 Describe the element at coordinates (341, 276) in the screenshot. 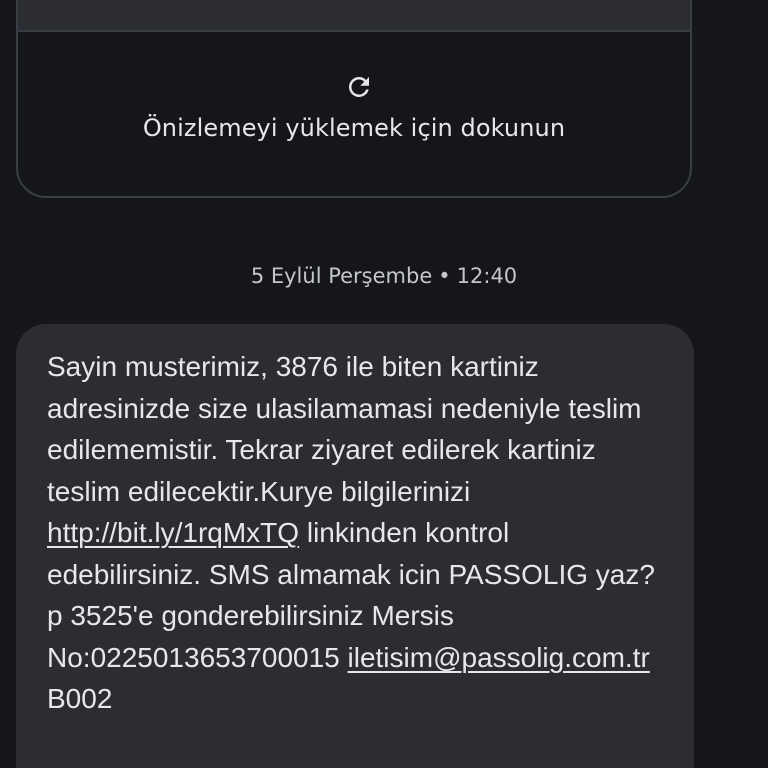

I see `timestamp-date: 5 Eylül Perşembe` at that location.